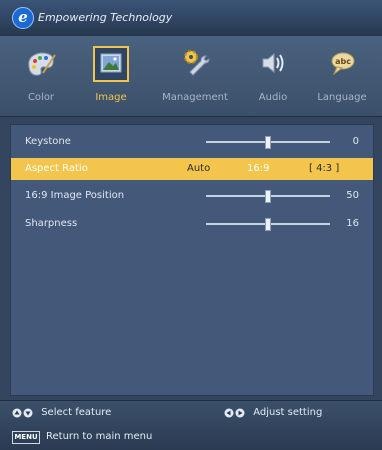  What do you see at coordinates (198, 168) in the screenshot?
I see `aspect-option-auto: Auto` at bounding box center [198, 168].